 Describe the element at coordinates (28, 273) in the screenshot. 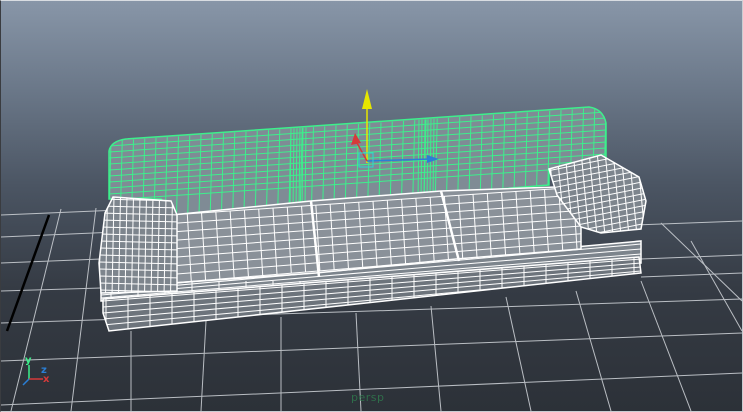

I see `grid-axis-line` at that location.